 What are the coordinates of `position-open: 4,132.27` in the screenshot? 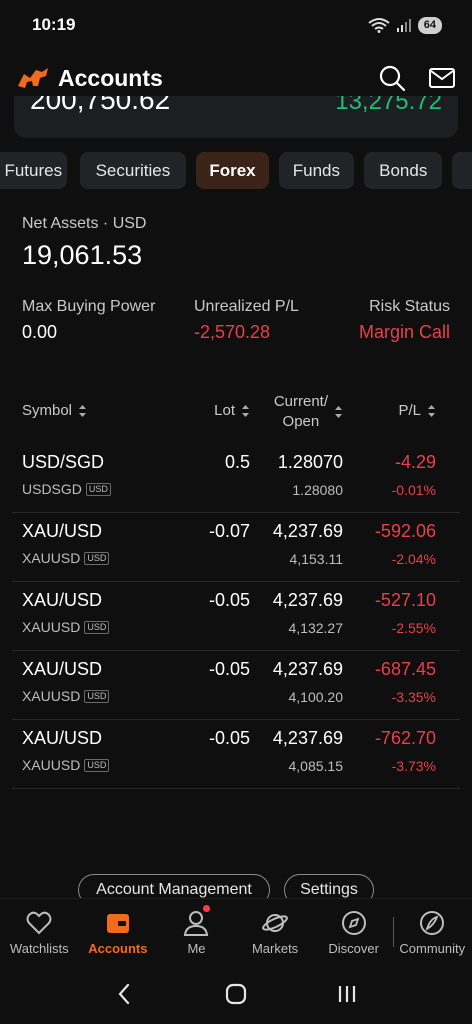 It's located at (316, 628).